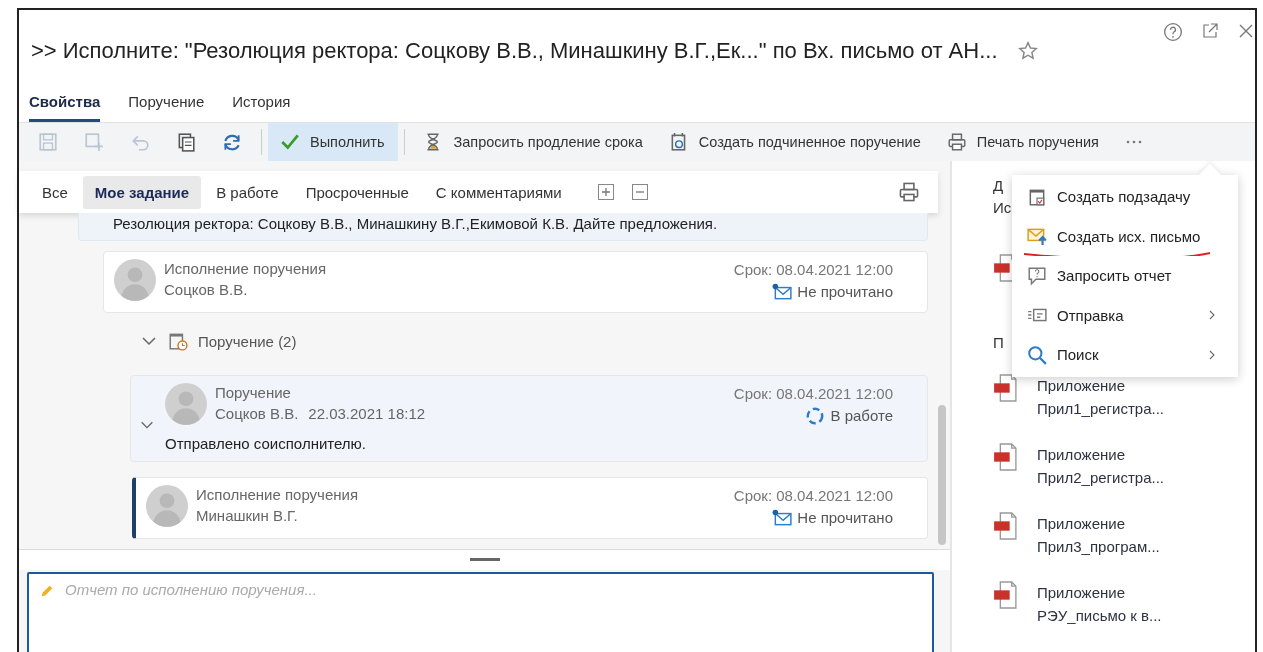 This screenshot has height=652, width=1263. Describe the element at coordinates (998, 186) in the screenshot. I see `section-label: Д` at that location.